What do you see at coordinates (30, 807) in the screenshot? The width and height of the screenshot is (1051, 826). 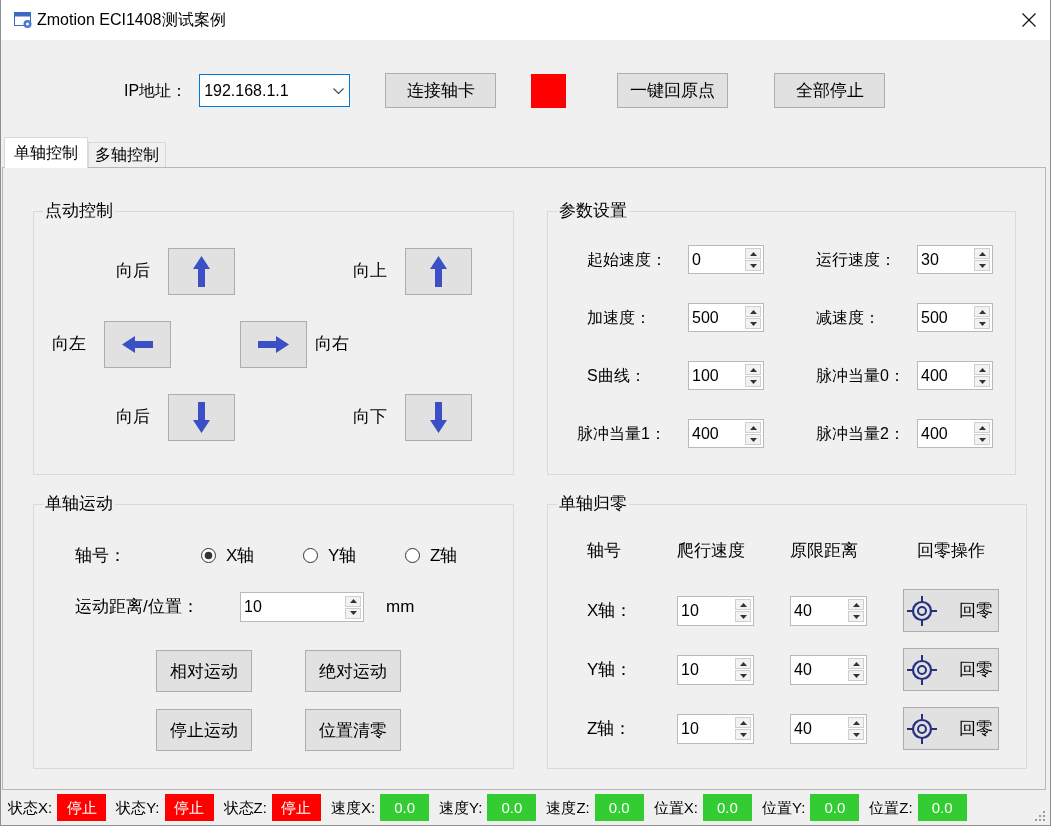 I see `status-label: 状态X:` at bounding box center [30, 807].